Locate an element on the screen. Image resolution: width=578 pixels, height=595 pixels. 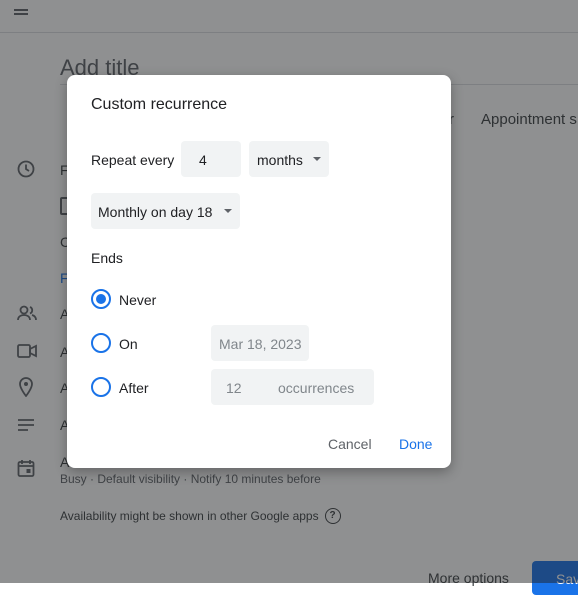
radio-never is located at coordinates (101, 299).